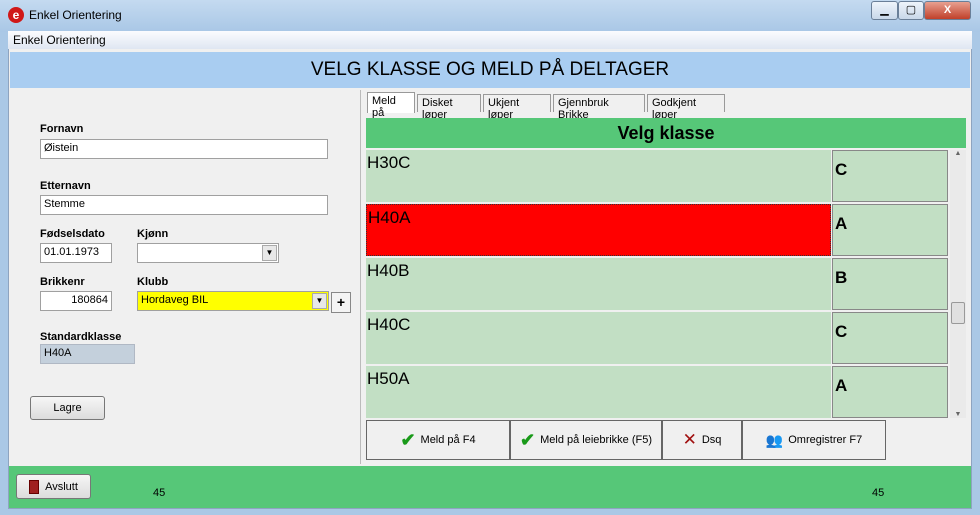 This screenshot has width=980, height=515. I want to click on app-icon: e, so click(16, 15).